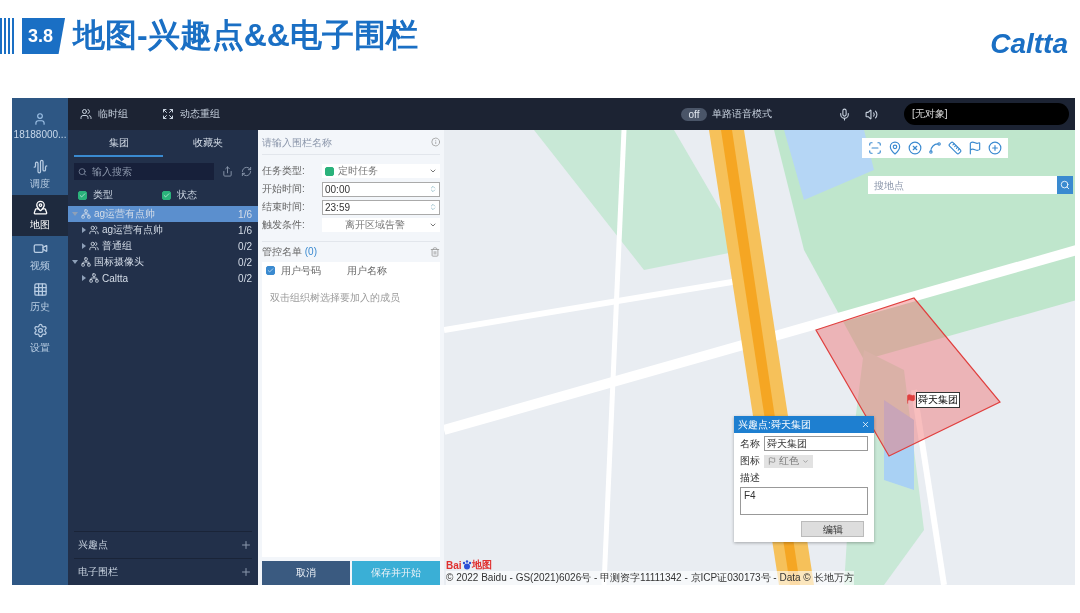 The height and width of the screenshot is (613, 1080). Describe the element at coordinates (875, 148) in the screenshot. I see `scan-icon` at that location.